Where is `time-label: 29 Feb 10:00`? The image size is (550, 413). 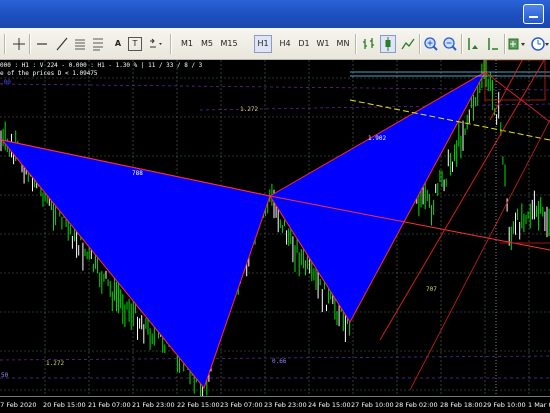
time-label: 29 Feb 10:00 is located at coordinates (504, 405).